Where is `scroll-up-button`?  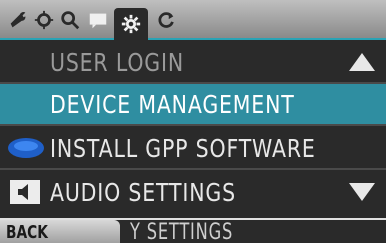
scroll-up-button is located at coordinates (362, 62).